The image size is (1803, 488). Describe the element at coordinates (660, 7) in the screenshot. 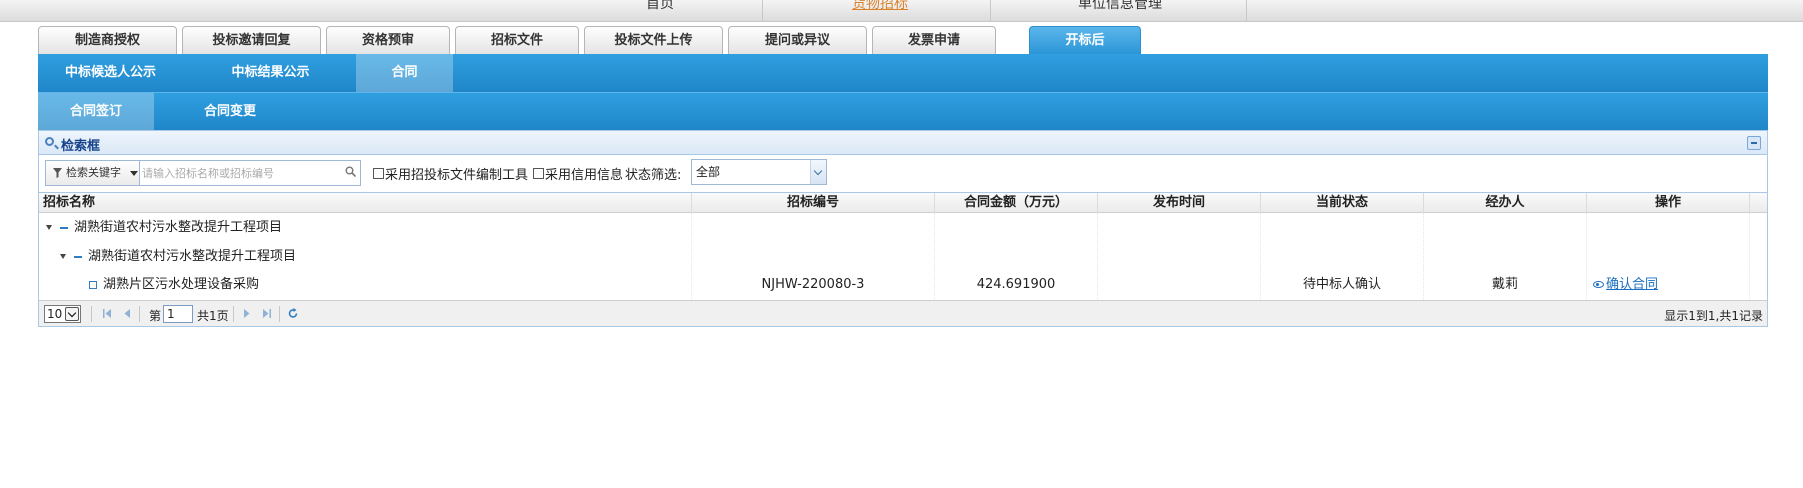

I see `top-nav-home: 首页` at that location.